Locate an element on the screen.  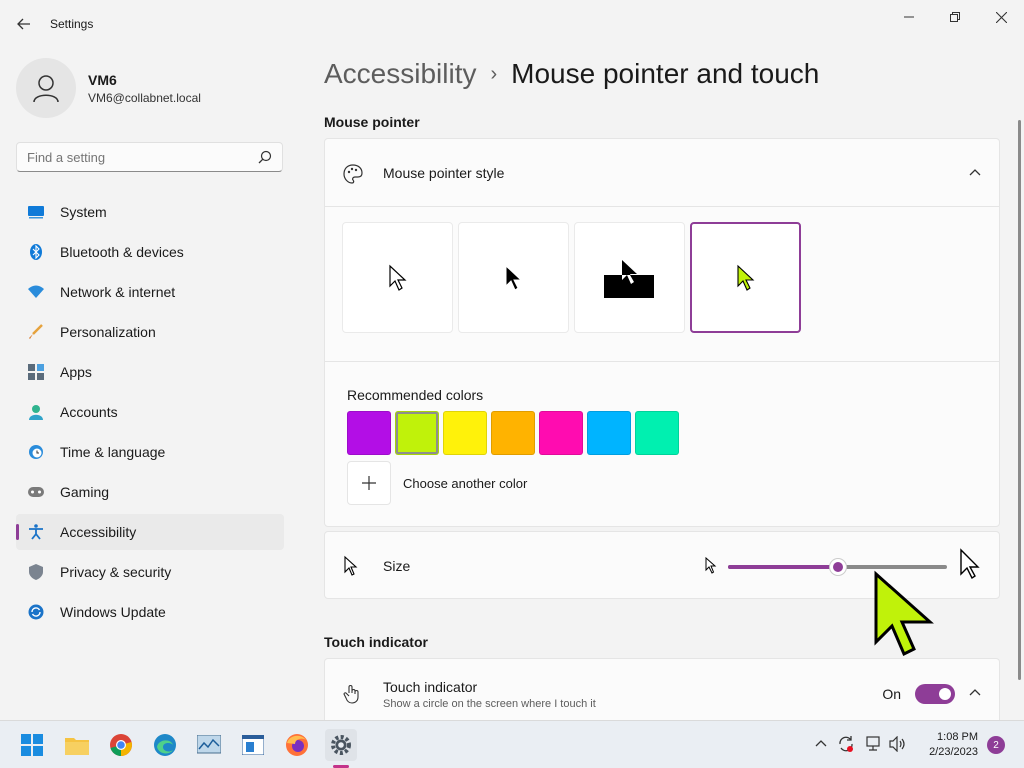
back-button is located at coordinates (24, 24).